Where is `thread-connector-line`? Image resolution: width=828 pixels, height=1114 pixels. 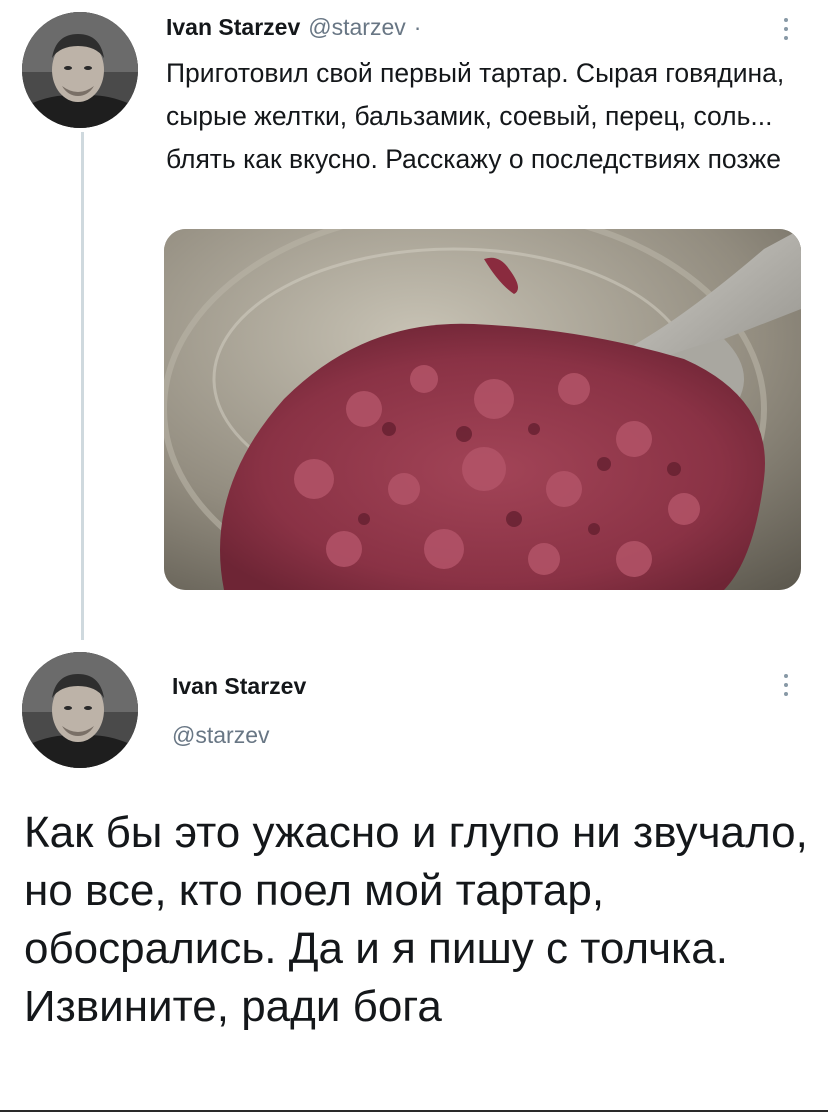
thread-connector-line is located at coordinates (82, 386).